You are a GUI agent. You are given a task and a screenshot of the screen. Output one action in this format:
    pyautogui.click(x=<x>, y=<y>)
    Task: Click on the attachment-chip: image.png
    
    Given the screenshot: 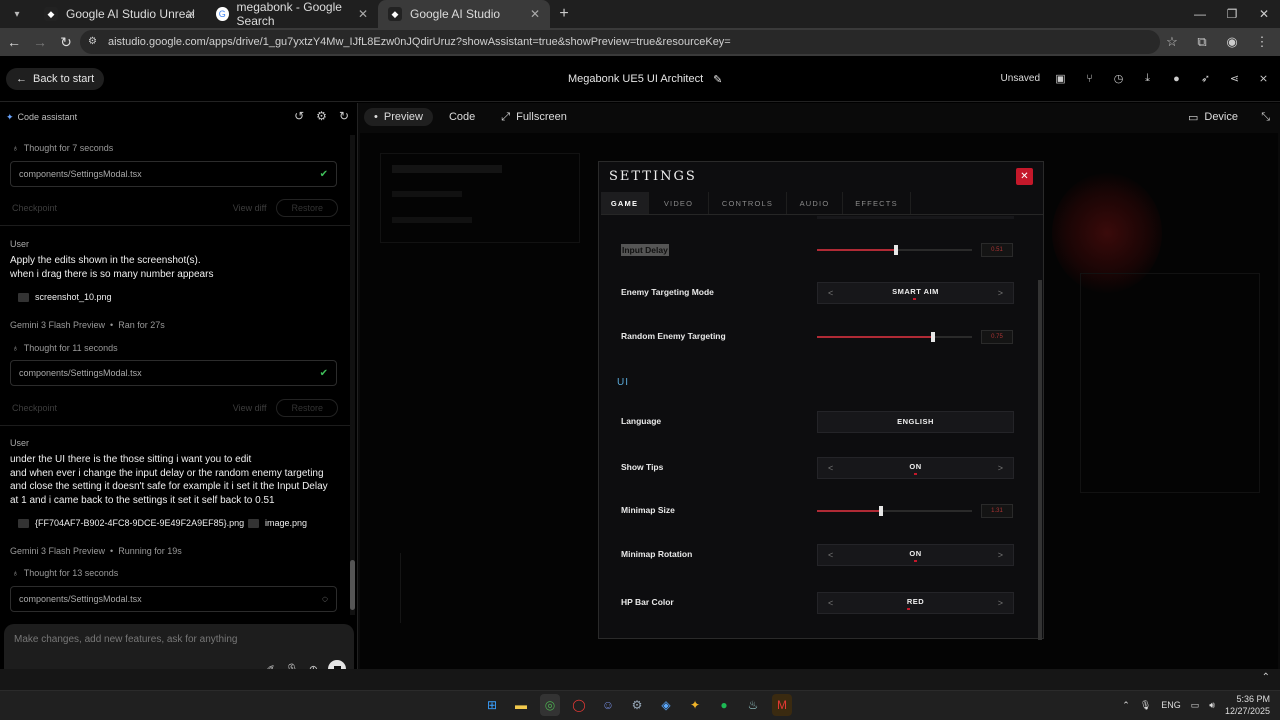 What is the action you would take?
    pyautogui.click(x=277, y=523)
    